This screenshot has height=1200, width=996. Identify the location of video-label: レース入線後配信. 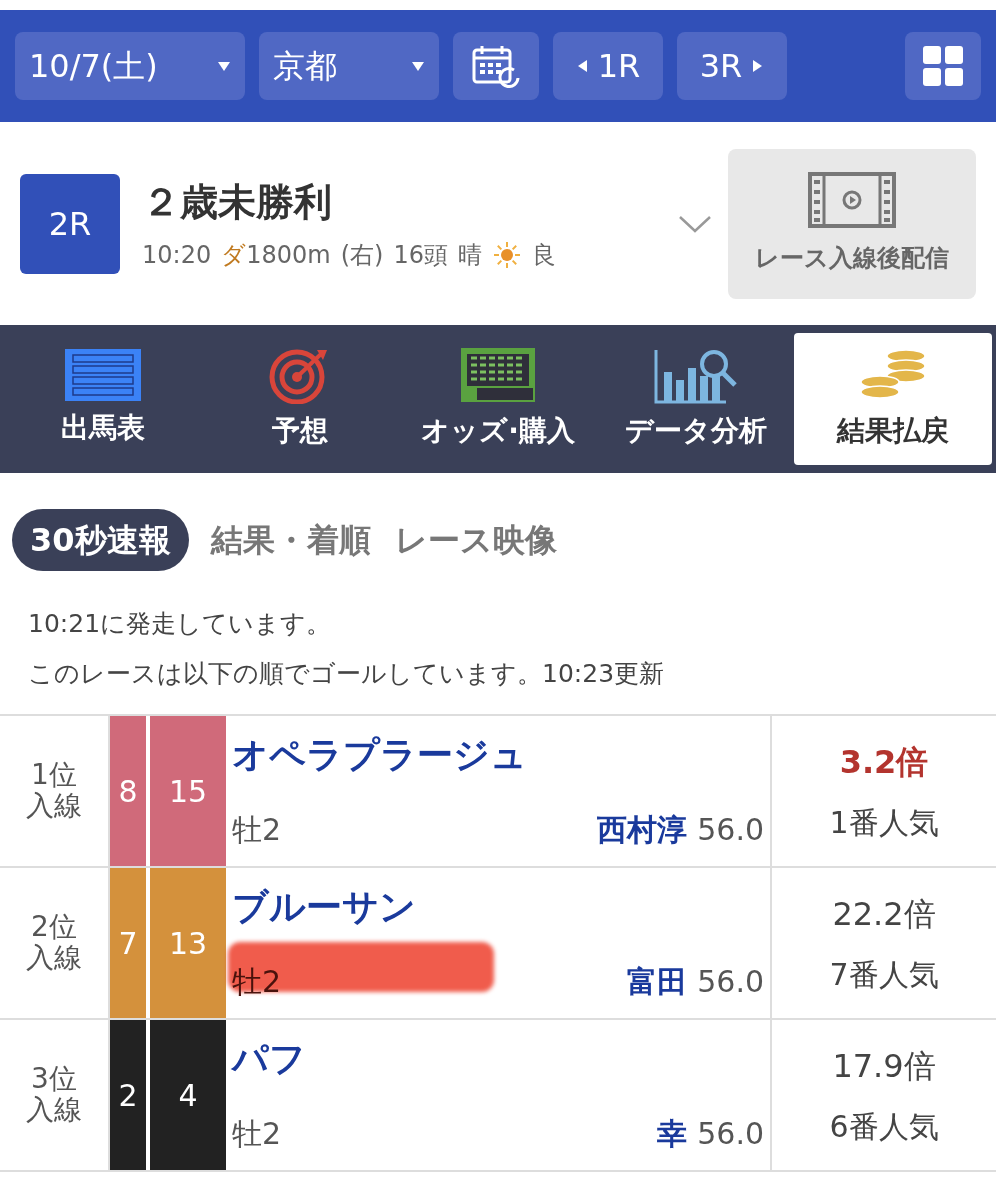
(852, 258).